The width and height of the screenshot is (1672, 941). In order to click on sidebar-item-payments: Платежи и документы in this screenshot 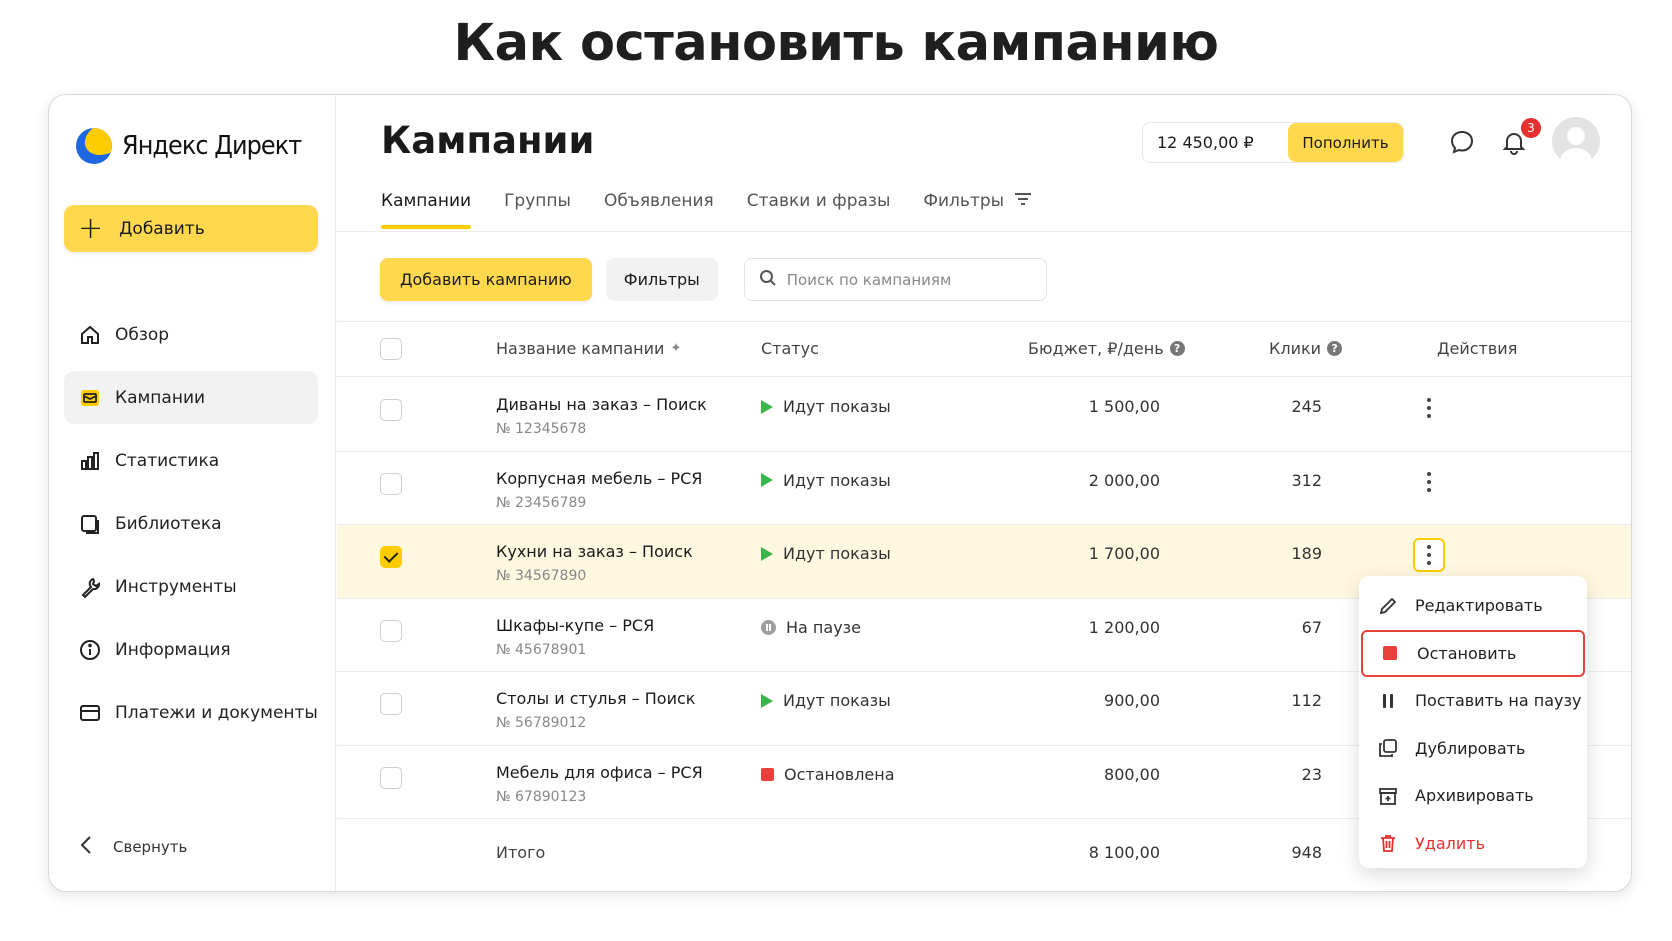, I will do `click(191, 712)`.